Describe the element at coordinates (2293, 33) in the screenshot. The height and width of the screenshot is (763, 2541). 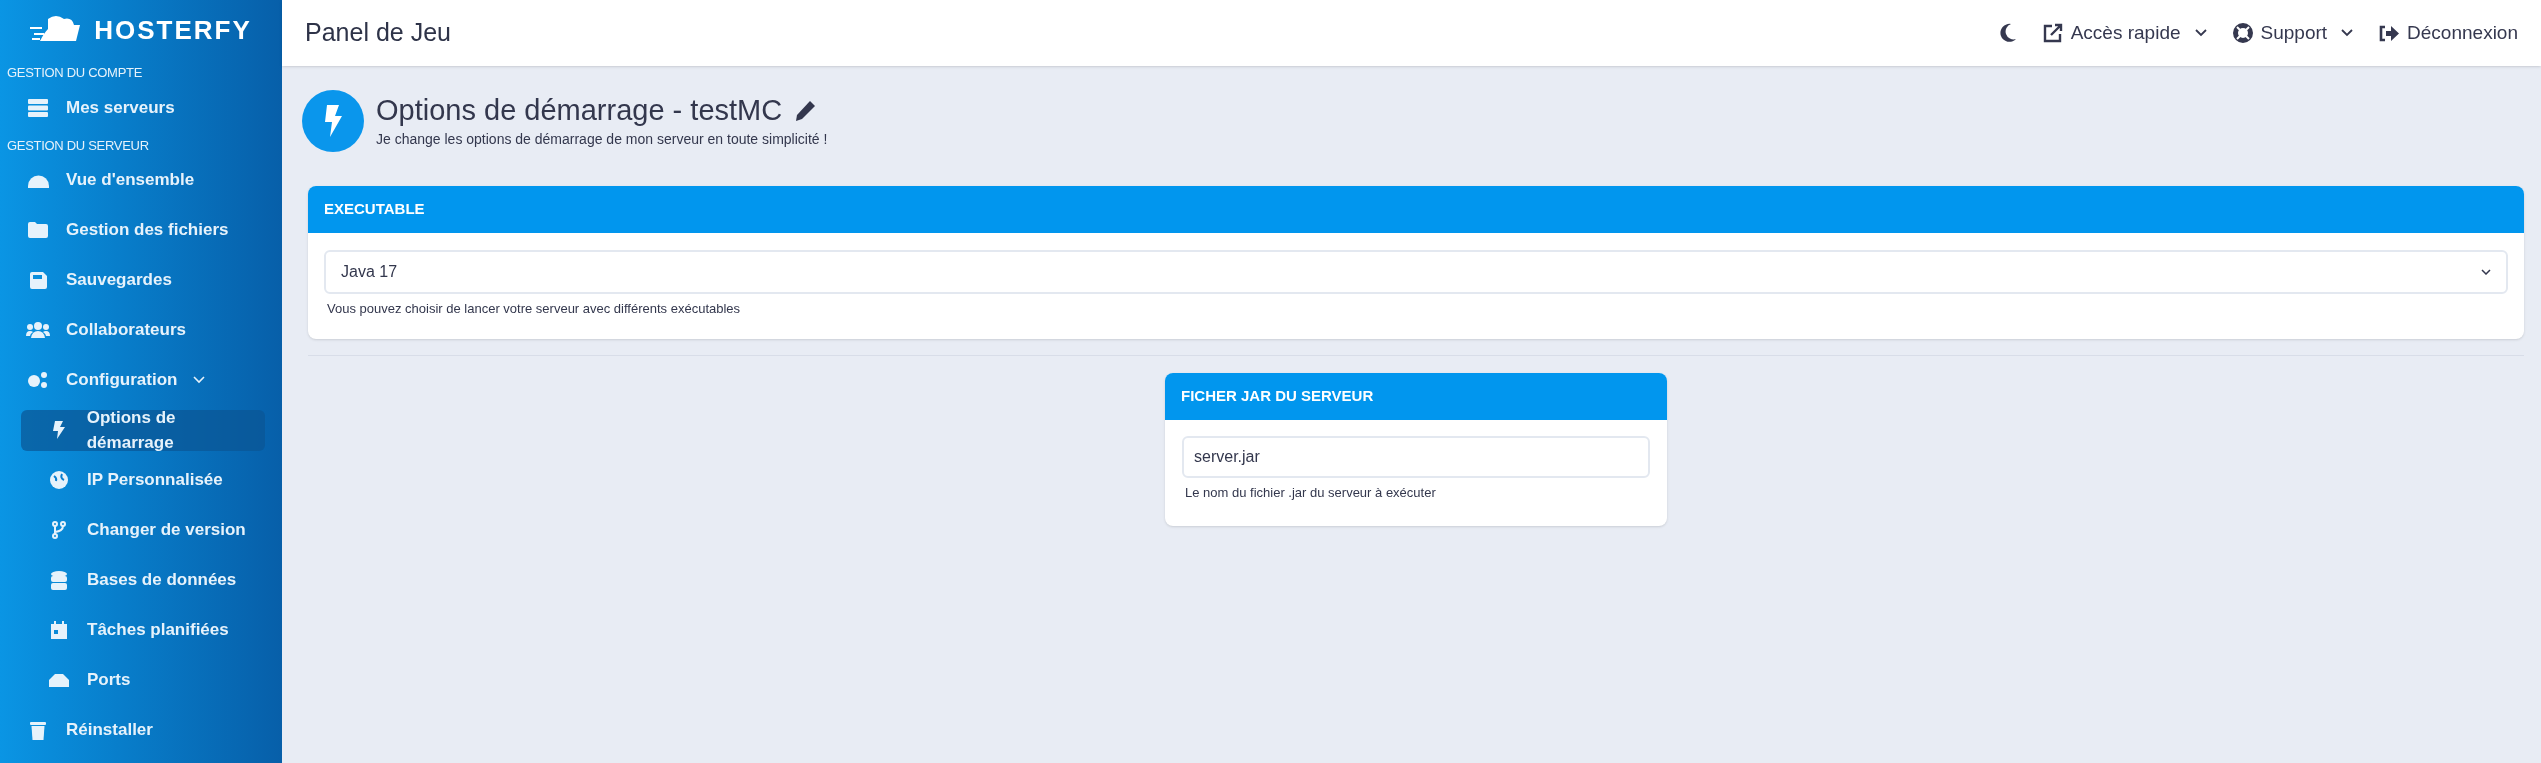
I see `header-menu-button: Support` at that location.